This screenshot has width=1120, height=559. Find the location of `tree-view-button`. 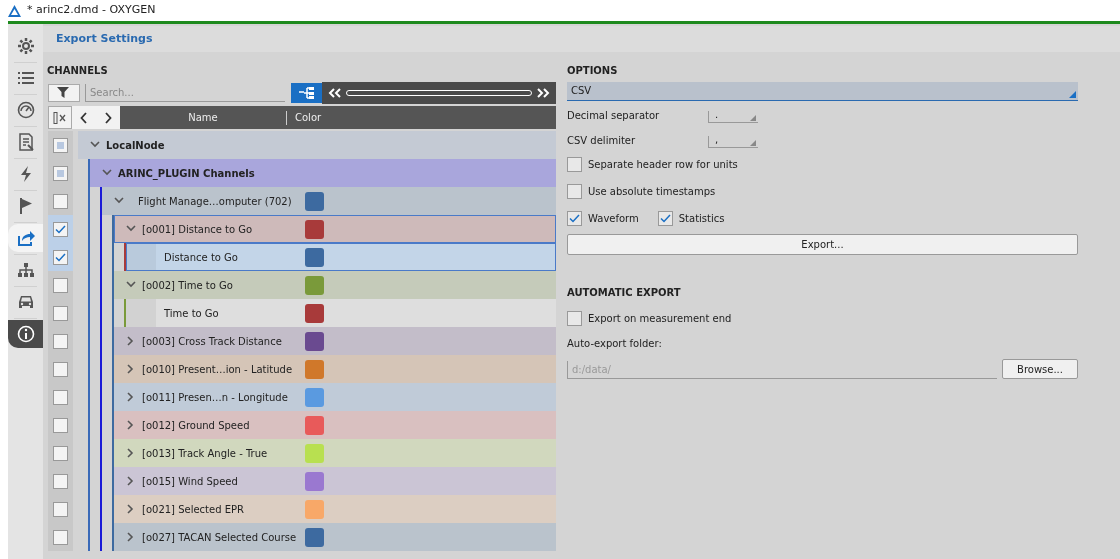

tree-view-button is located at coordinates (306, 93).